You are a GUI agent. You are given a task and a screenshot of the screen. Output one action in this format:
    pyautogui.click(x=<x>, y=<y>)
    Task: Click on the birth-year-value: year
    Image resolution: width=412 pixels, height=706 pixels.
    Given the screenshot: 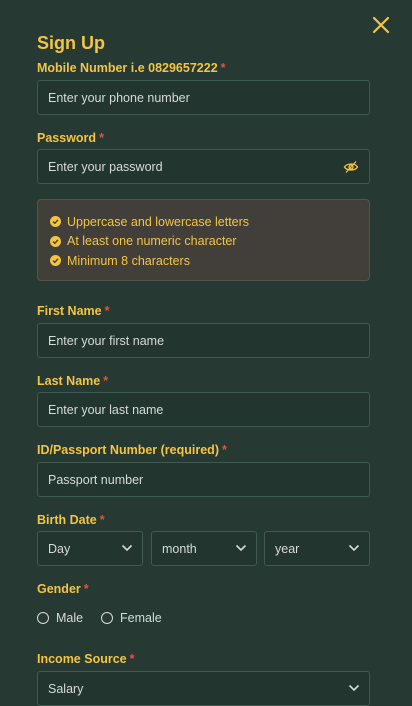 What is the action you would take?
    pyautogui.click(x=287, y=548)
    